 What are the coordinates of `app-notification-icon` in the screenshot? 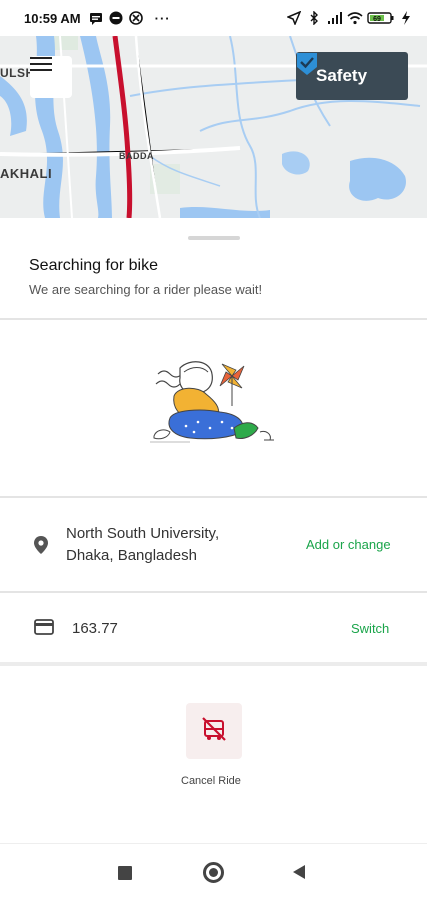 It's located at (135, 18).